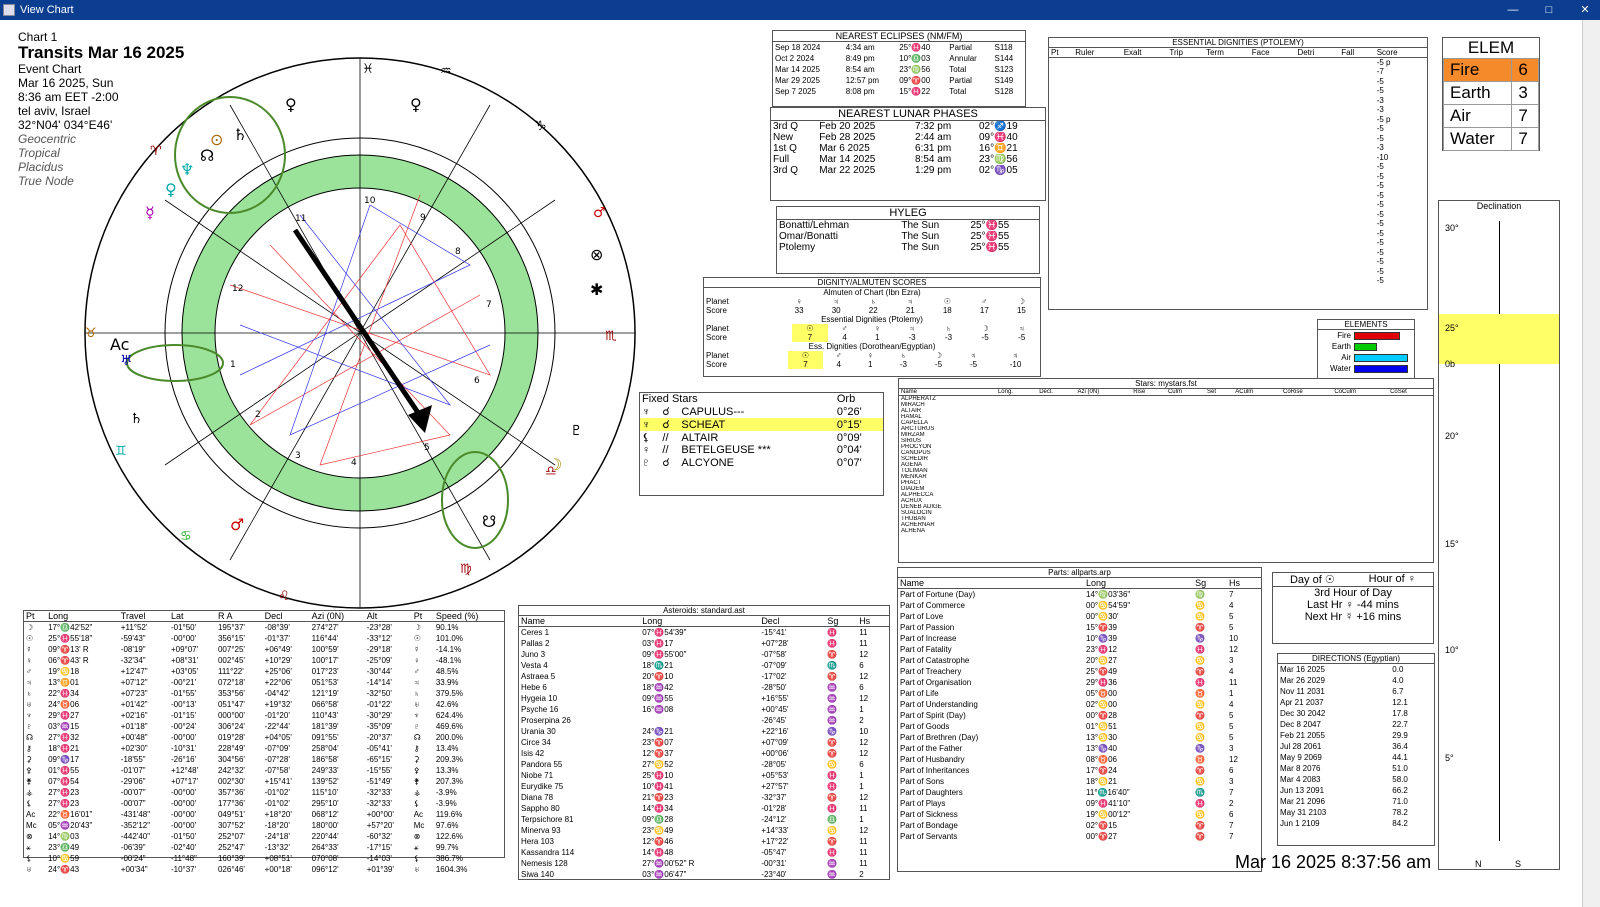 This screenshot has width=1600, height=907. I want to click on position-cell: ☊, so click(417, 737).